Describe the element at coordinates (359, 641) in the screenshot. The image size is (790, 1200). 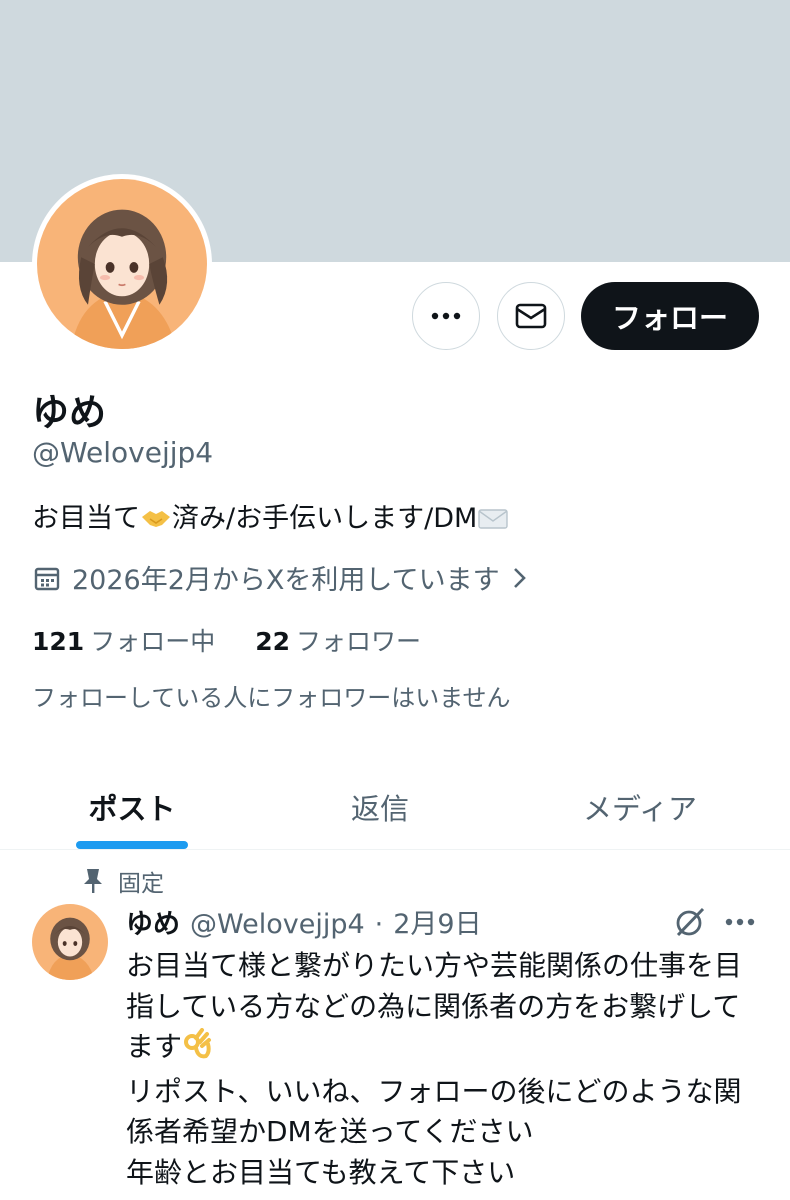
I see `followers-label: フォロワー` at that location.